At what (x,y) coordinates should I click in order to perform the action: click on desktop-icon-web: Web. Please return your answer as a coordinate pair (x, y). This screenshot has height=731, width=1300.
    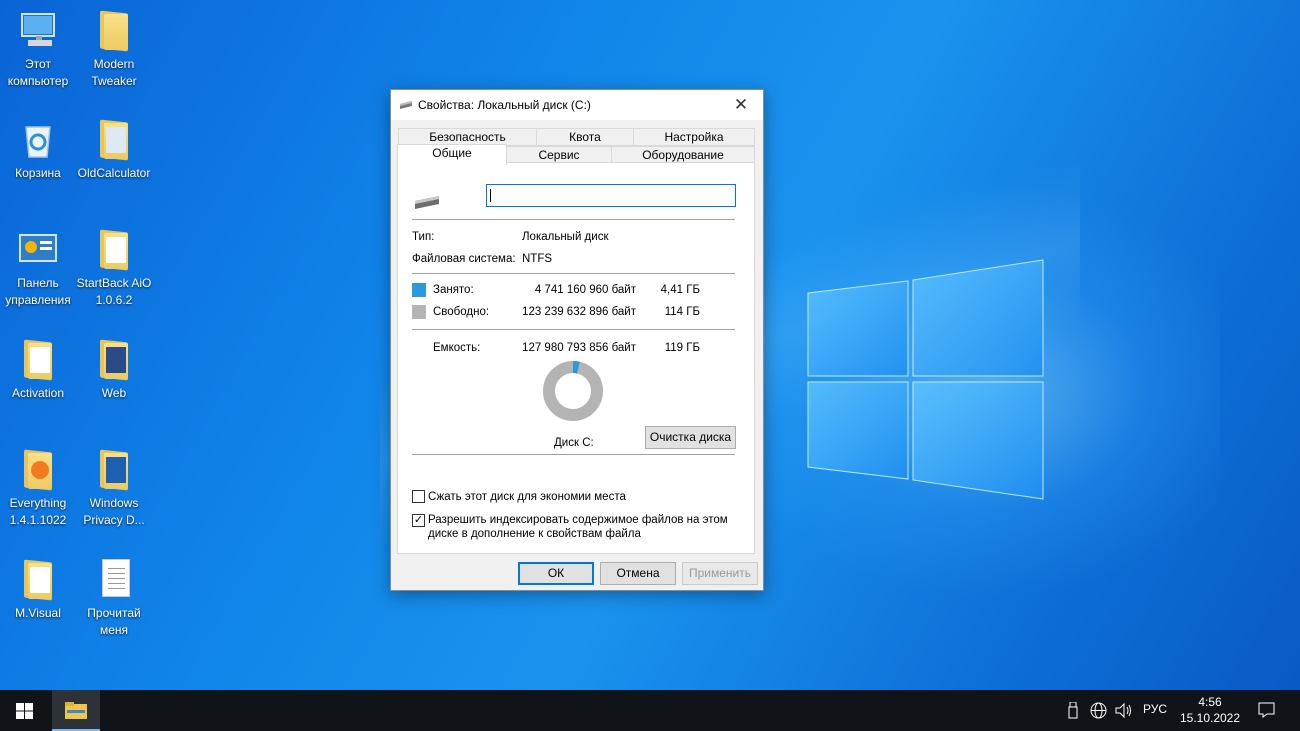
    Looking at the image, I should click on (114, 369).